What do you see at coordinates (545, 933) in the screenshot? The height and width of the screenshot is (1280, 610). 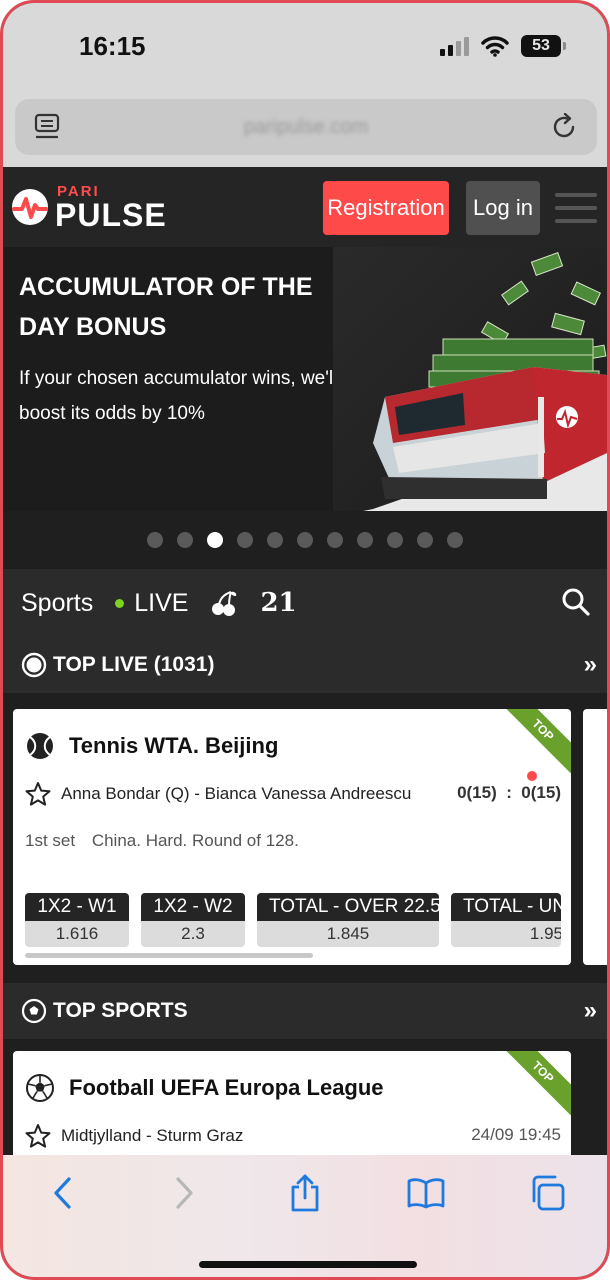 I see `odd-value: 1.95` at bounding box center [545, 933].